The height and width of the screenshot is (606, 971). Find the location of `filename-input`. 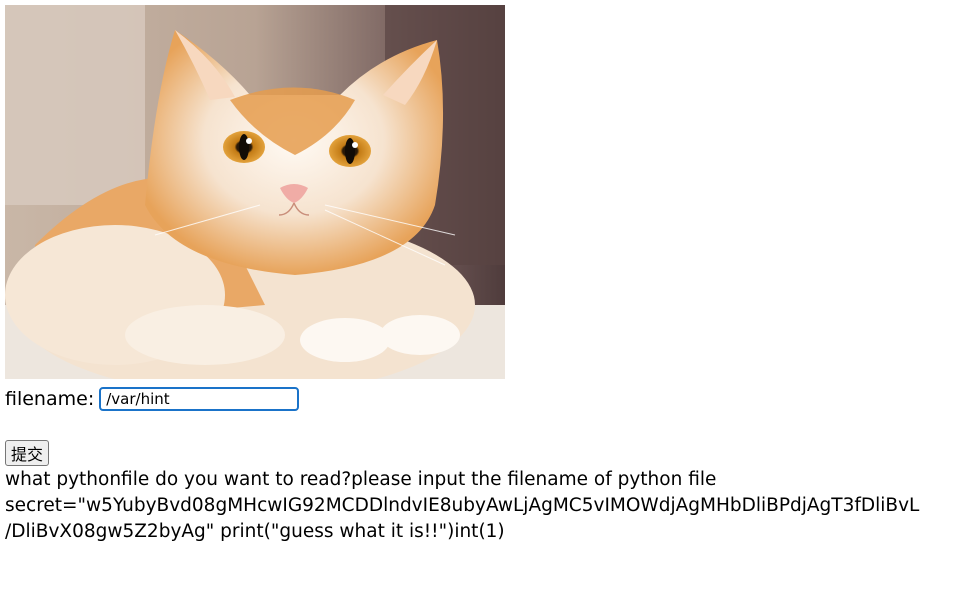

filename-input is located at coordinates (199, 399).